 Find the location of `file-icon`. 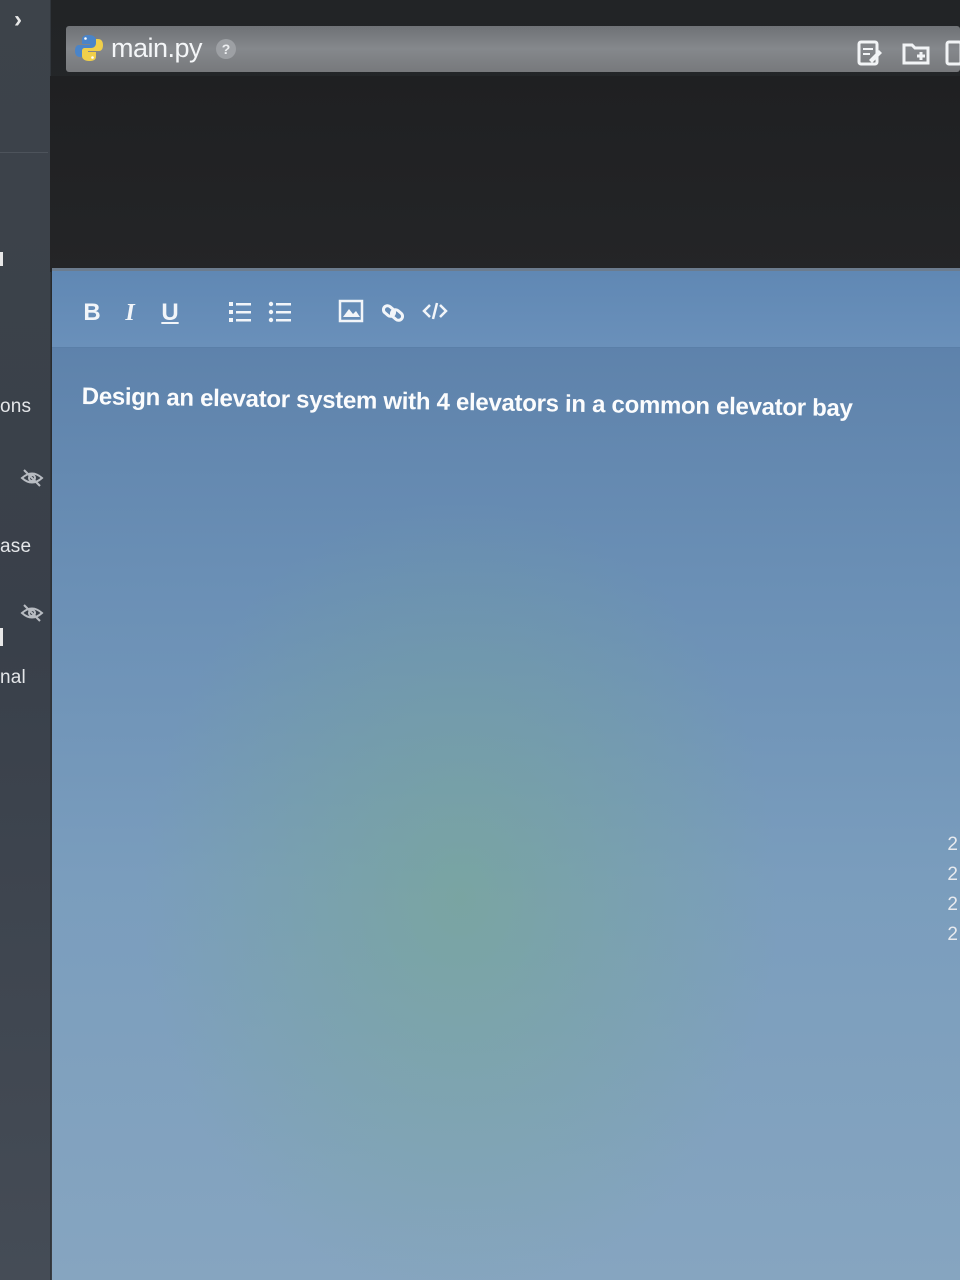

file-icon is located at coordinates (952, 53).